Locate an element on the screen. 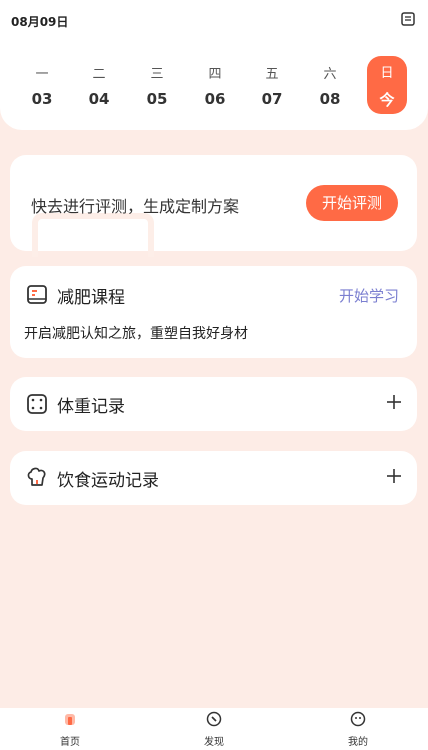 The height and width of the screenshot is (750, 428). course-title: 减肥课程 is located at coordinates (91, 298).